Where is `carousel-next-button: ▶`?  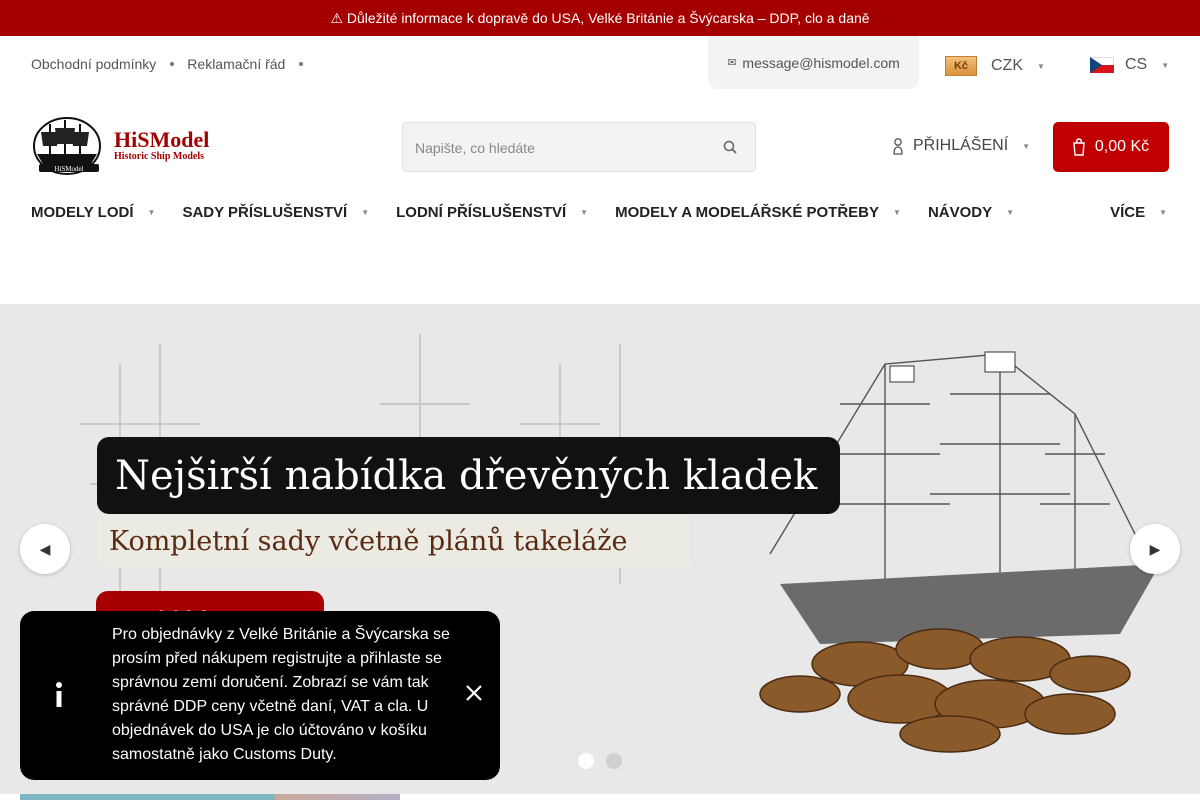
carousel-next-button: ▶ is located at coordinates (1155, 549).